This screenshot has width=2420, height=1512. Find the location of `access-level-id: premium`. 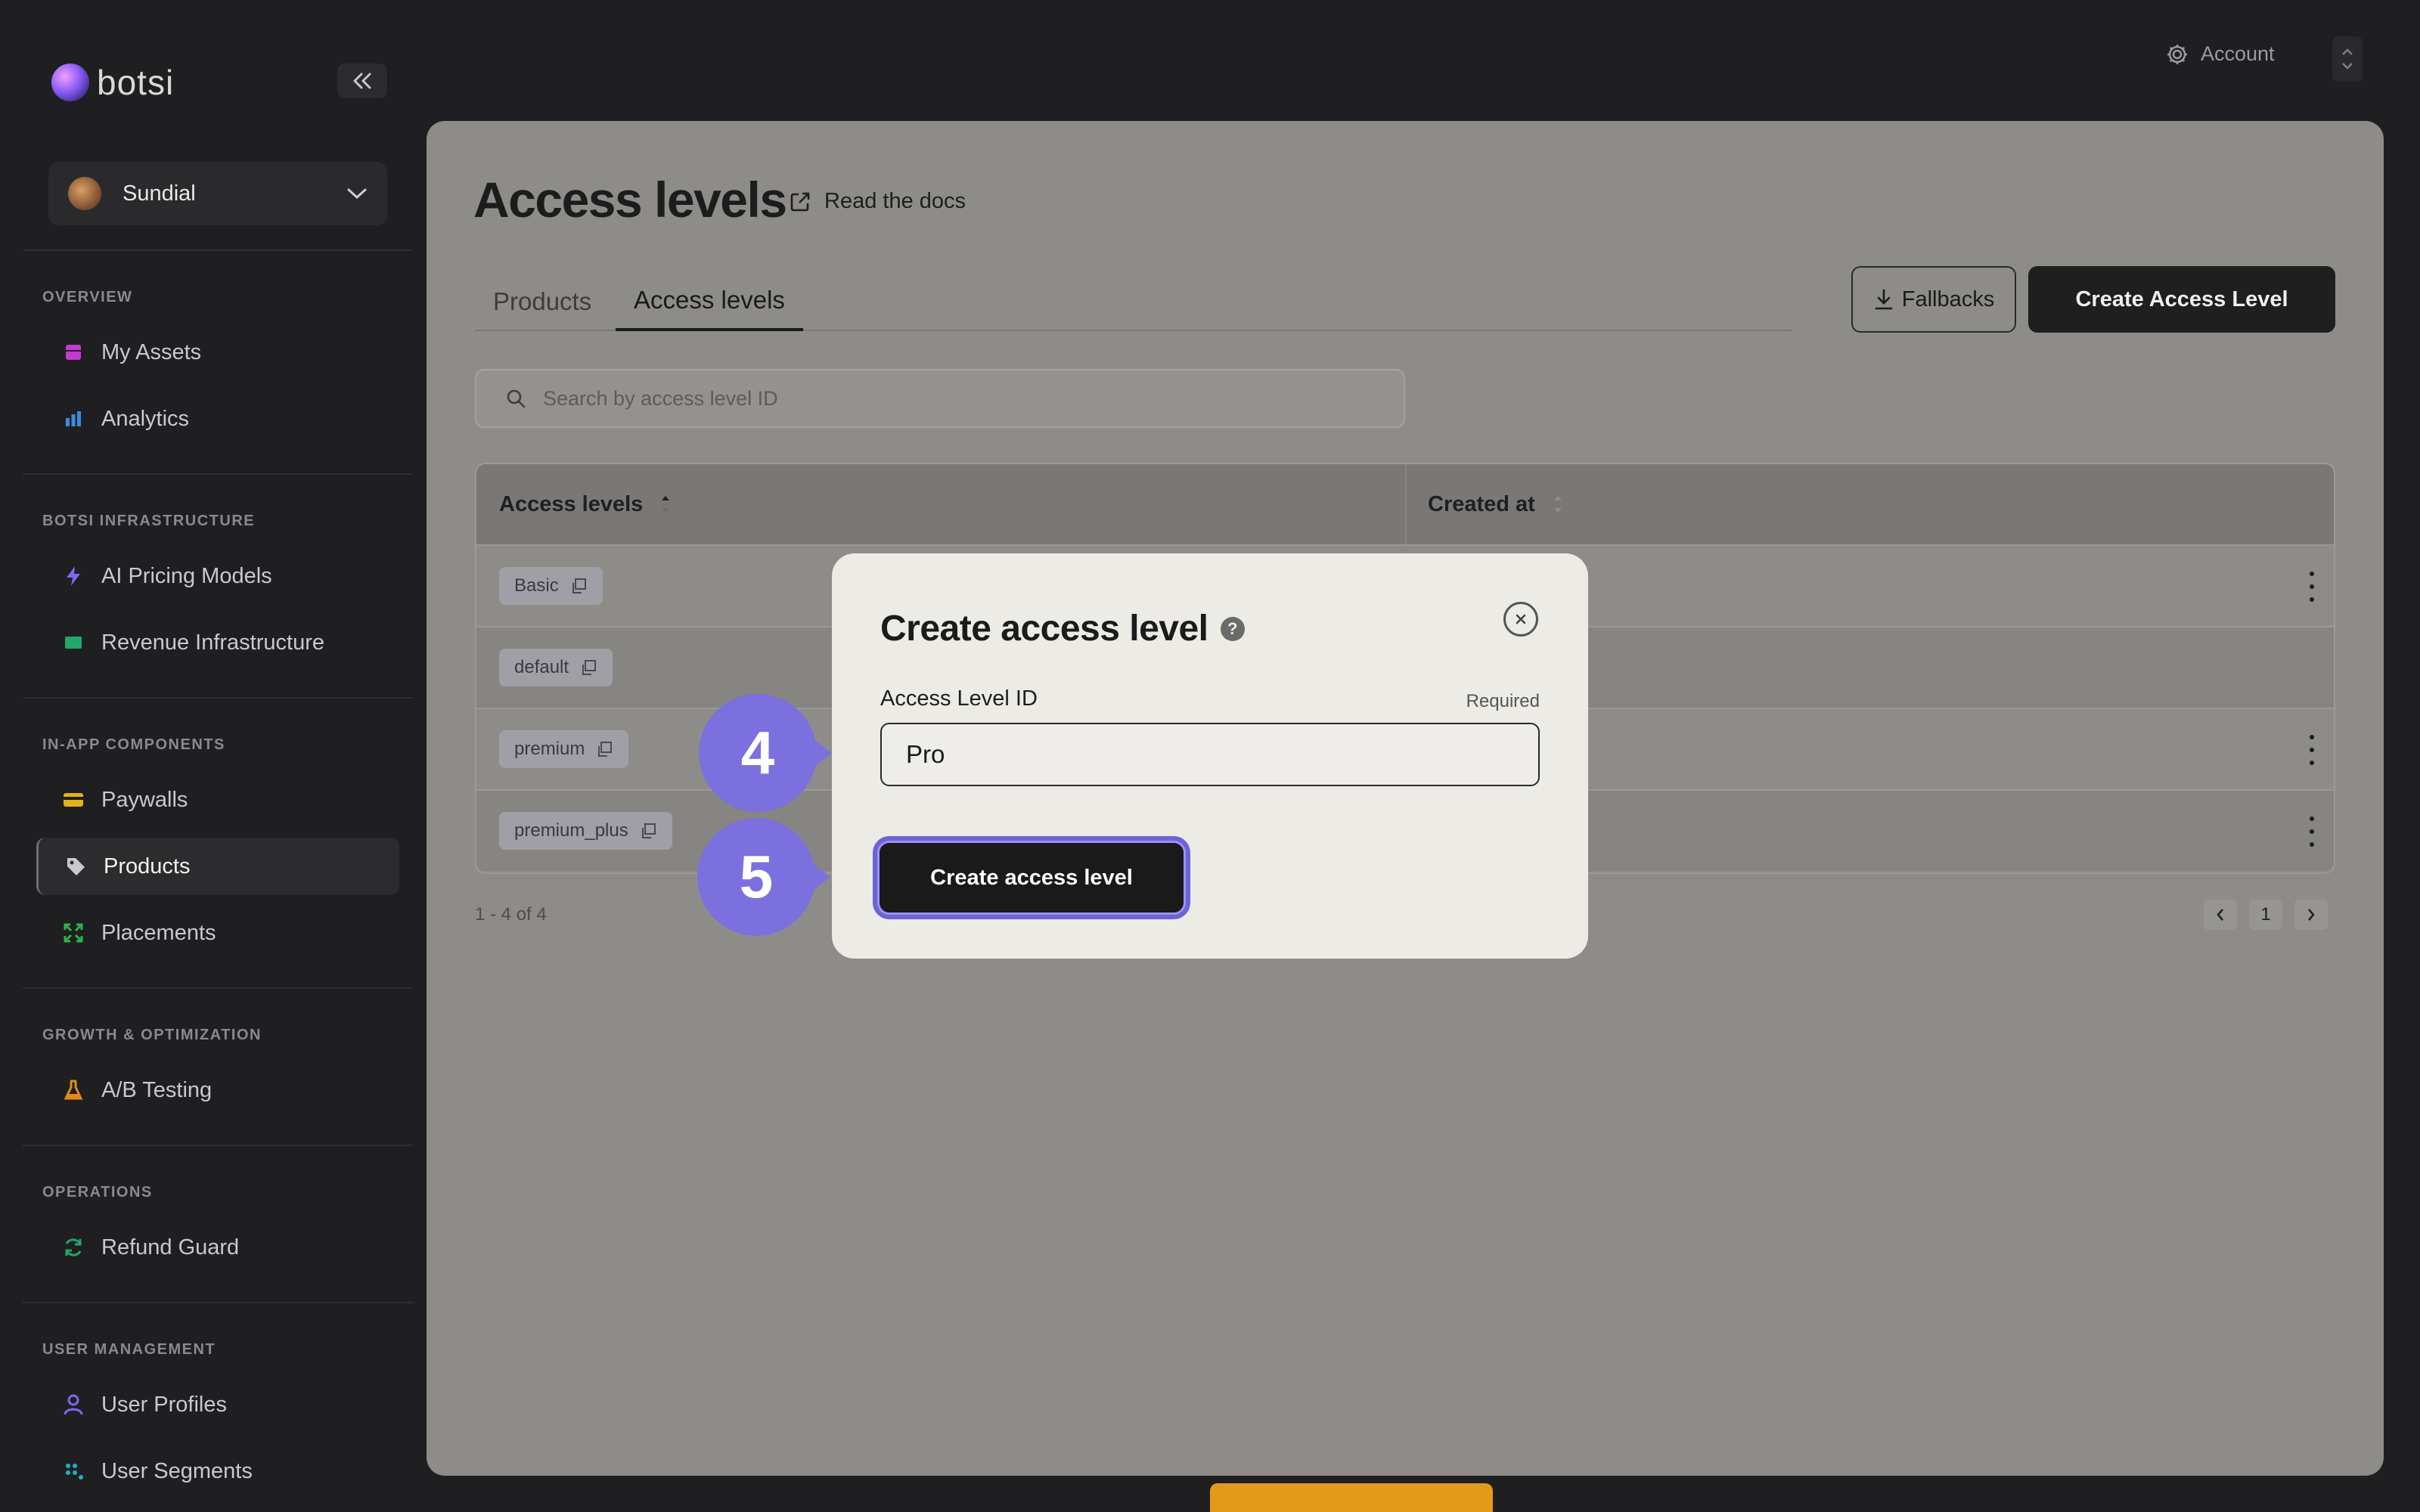

access-level-id: premium is located at coordinates (549, 749).